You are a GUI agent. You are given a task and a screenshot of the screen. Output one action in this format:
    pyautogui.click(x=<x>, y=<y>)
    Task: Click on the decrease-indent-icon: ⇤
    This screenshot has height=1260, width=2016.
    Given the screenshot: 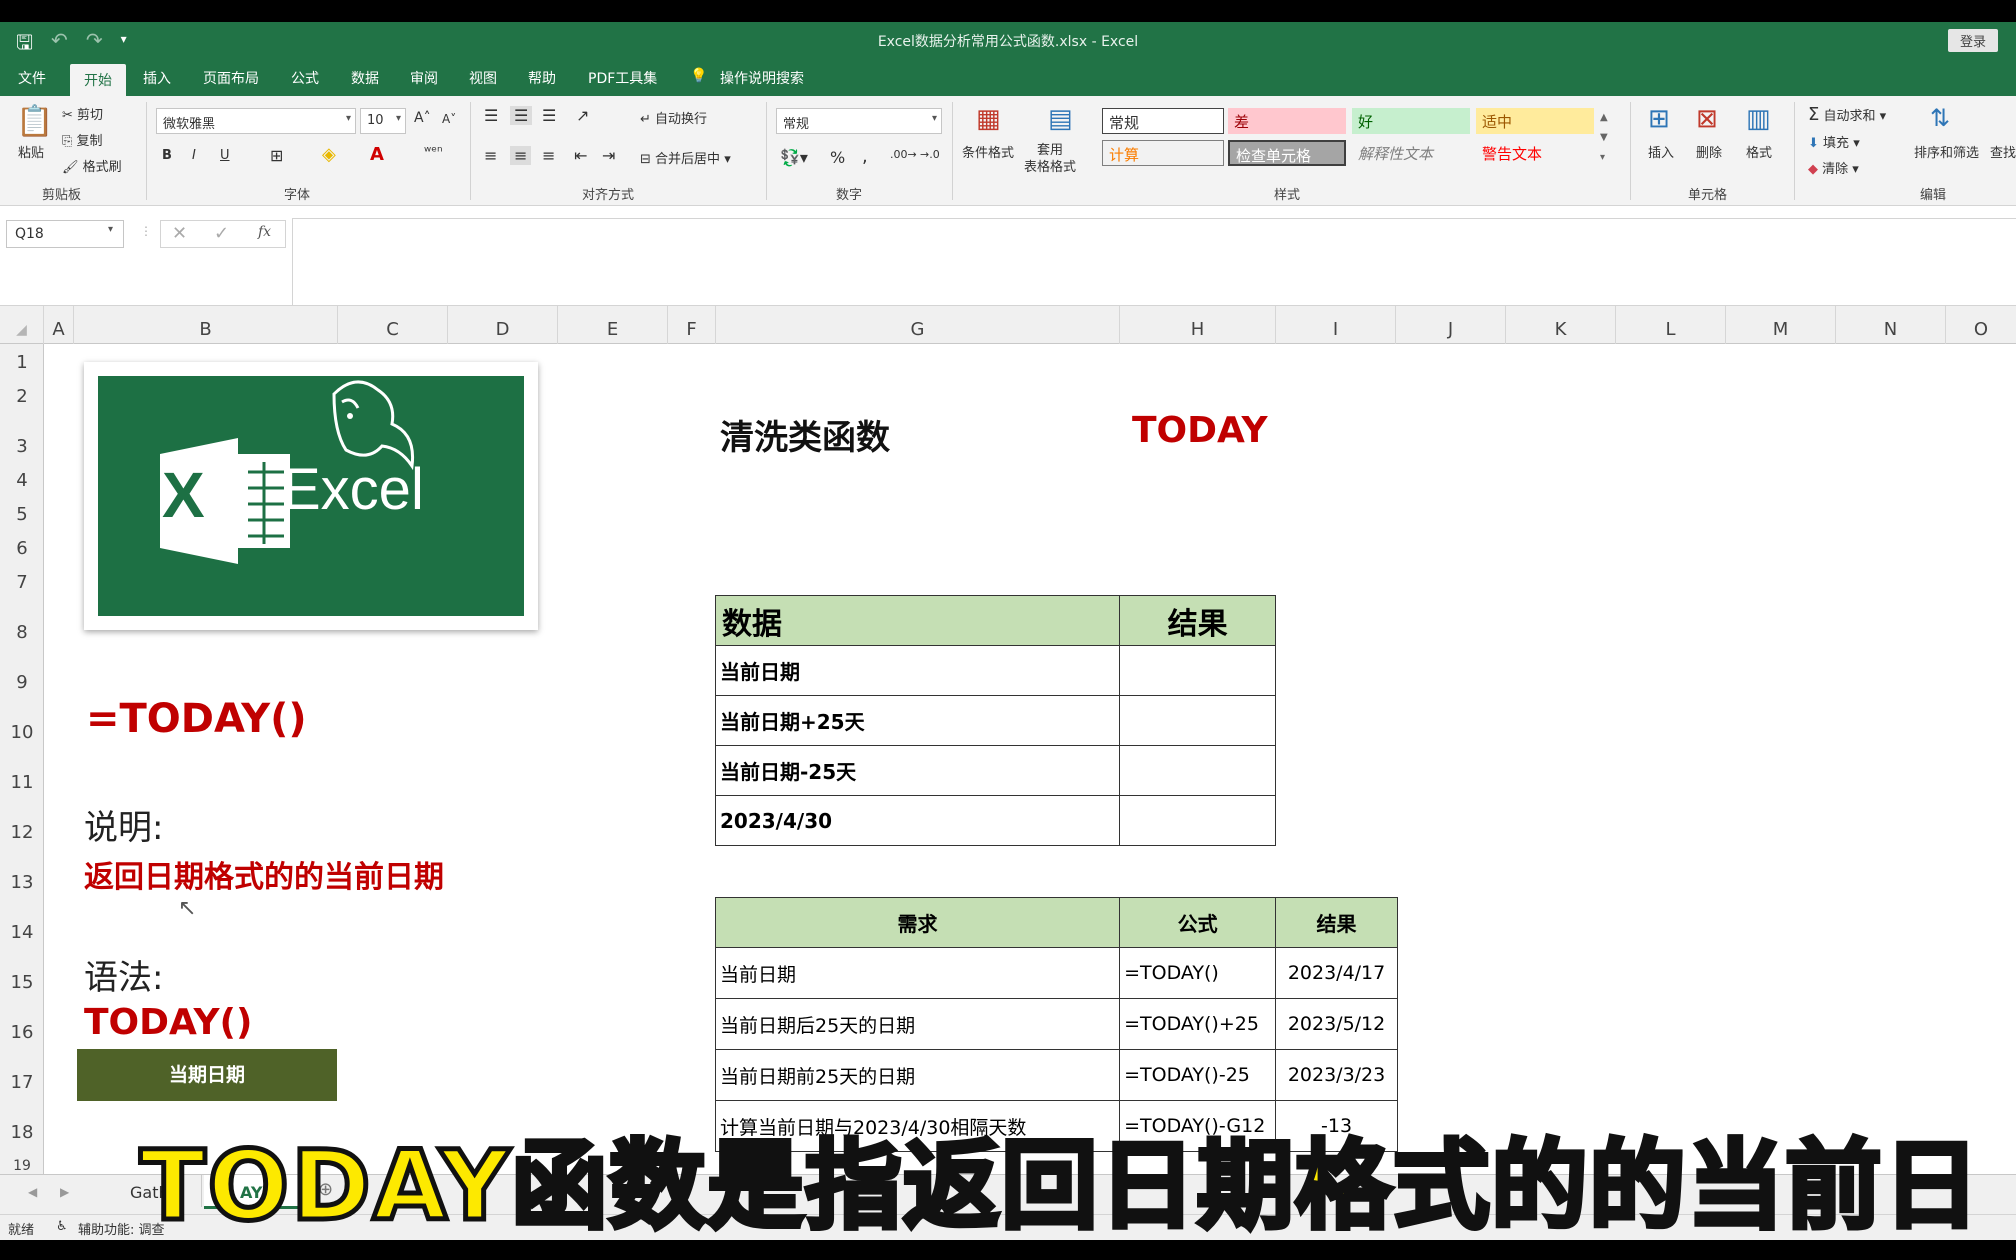 What is the action you would take?
    pyautogui.click(x=580, y=155)
    